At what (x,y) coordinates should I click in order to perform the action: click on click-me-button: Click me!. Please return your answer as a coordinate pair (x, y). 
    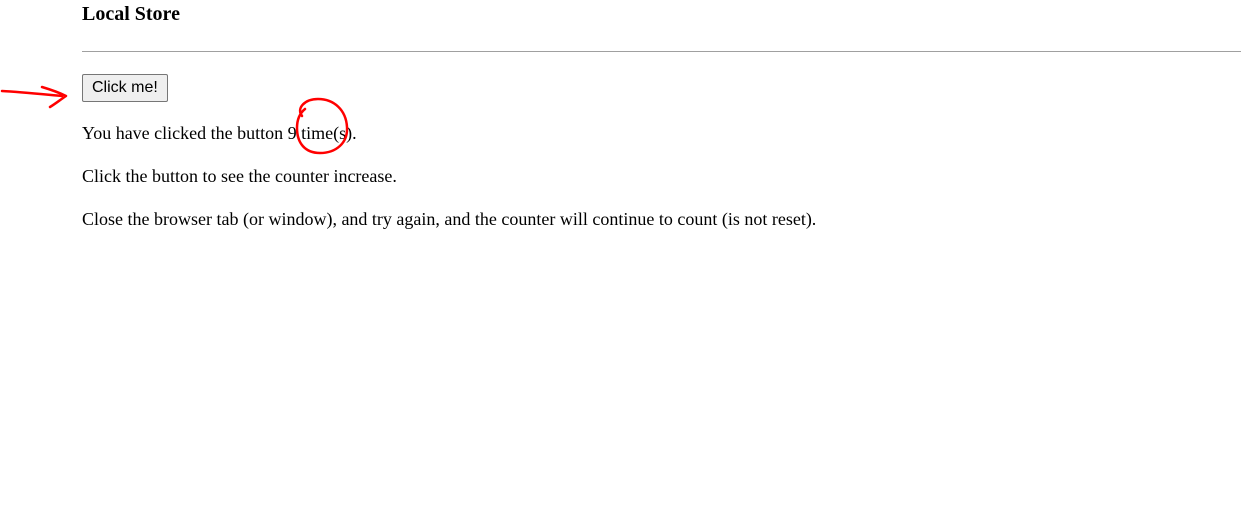
    Looking at the image, I should click on (125, 88).